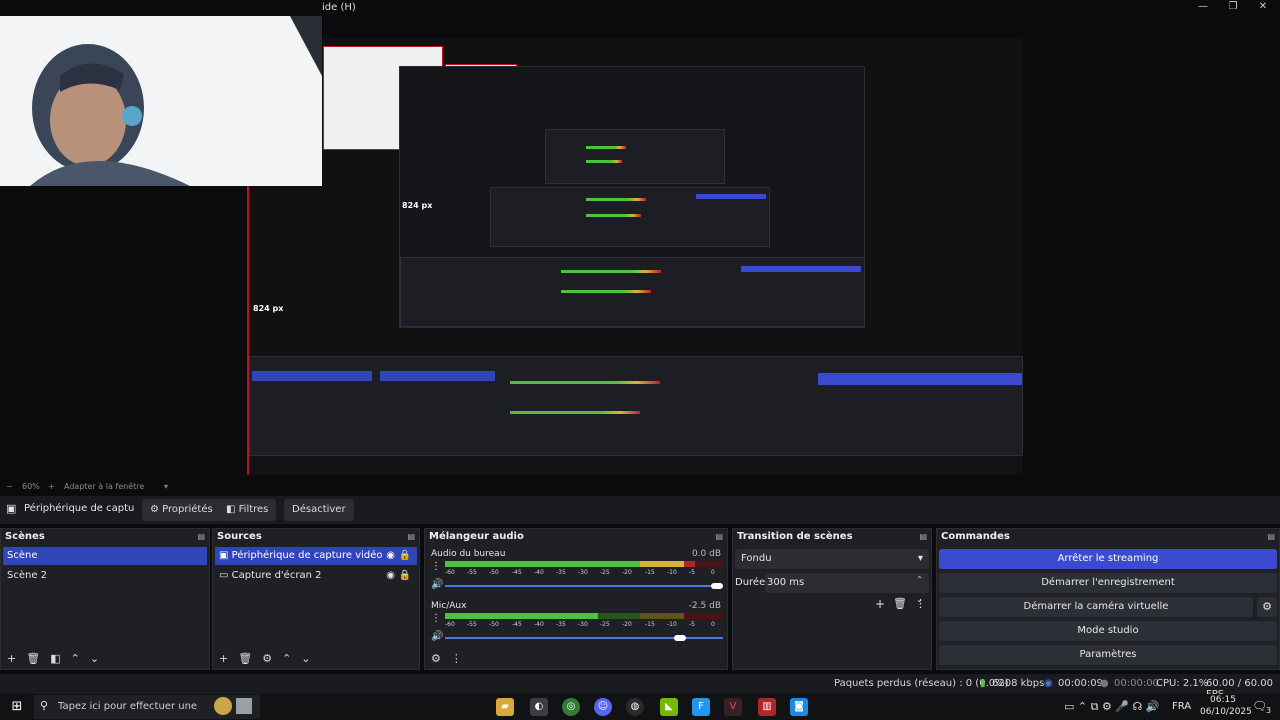 The image size is (1280, 720). Describe the element at coordinates (44, 705) in the screenshot. I see `search-icon: ⚲` at that location.